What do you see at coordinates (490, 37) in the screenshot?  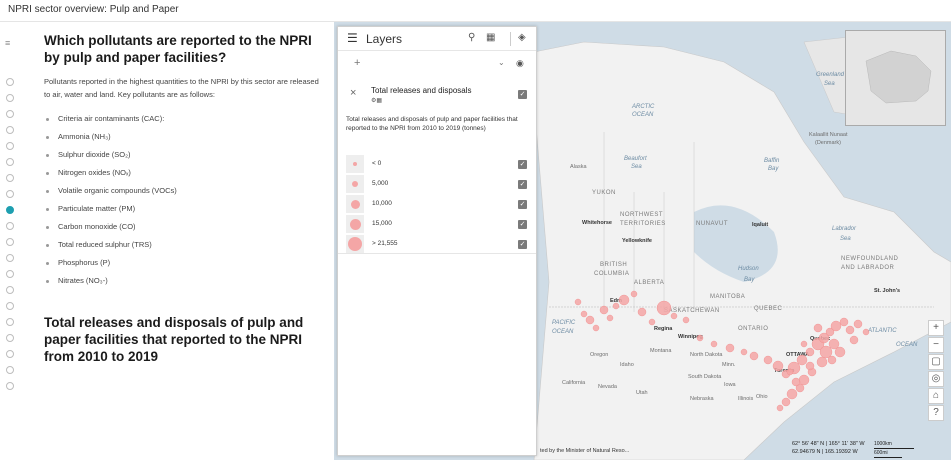 I see `basemap-icon: ▦` at bounding box center [490, 37].